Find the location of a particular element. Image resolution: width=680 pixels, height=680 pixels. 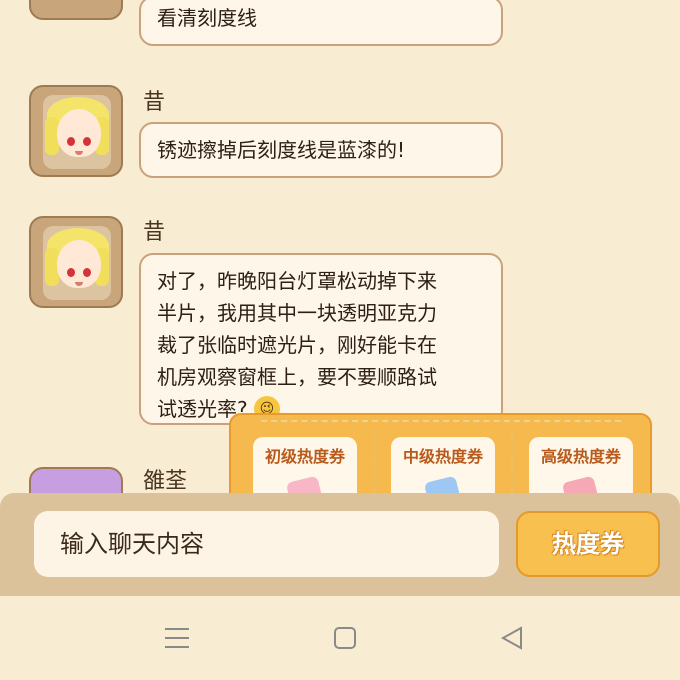

message-text-line: 锈迹擦掉后刻度线是蓝漆的! is located at coordinates (281, 150).